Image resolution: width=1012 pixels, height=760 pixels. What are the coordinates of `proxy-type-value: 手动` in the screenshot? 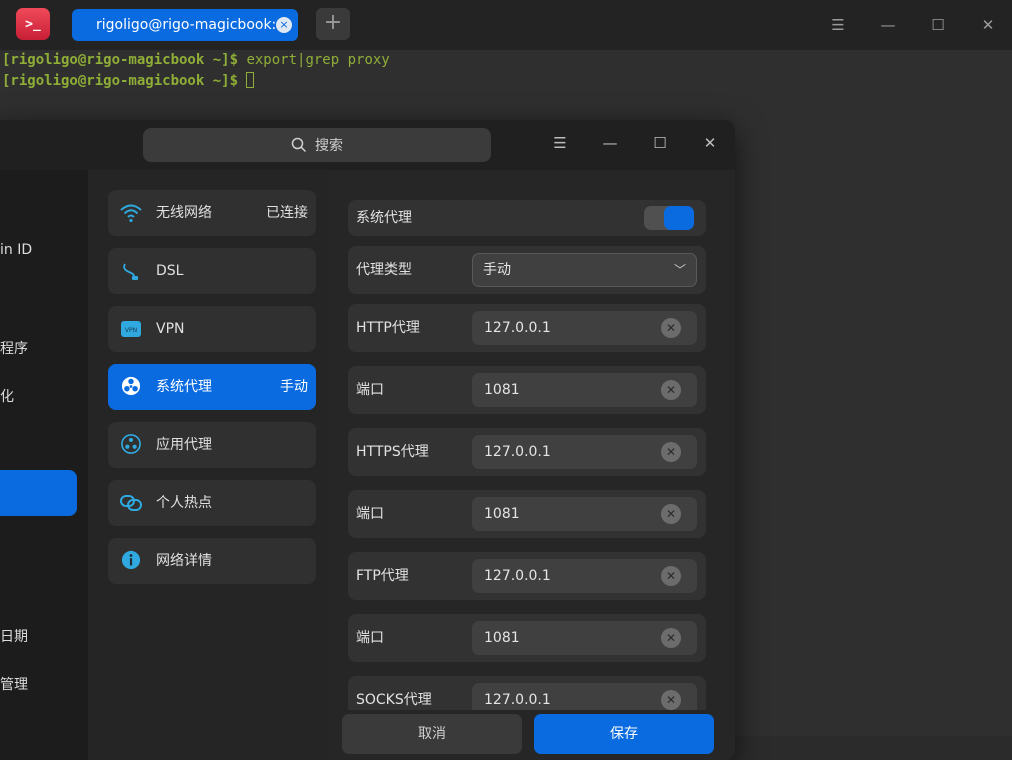 It's located at (497, 270).